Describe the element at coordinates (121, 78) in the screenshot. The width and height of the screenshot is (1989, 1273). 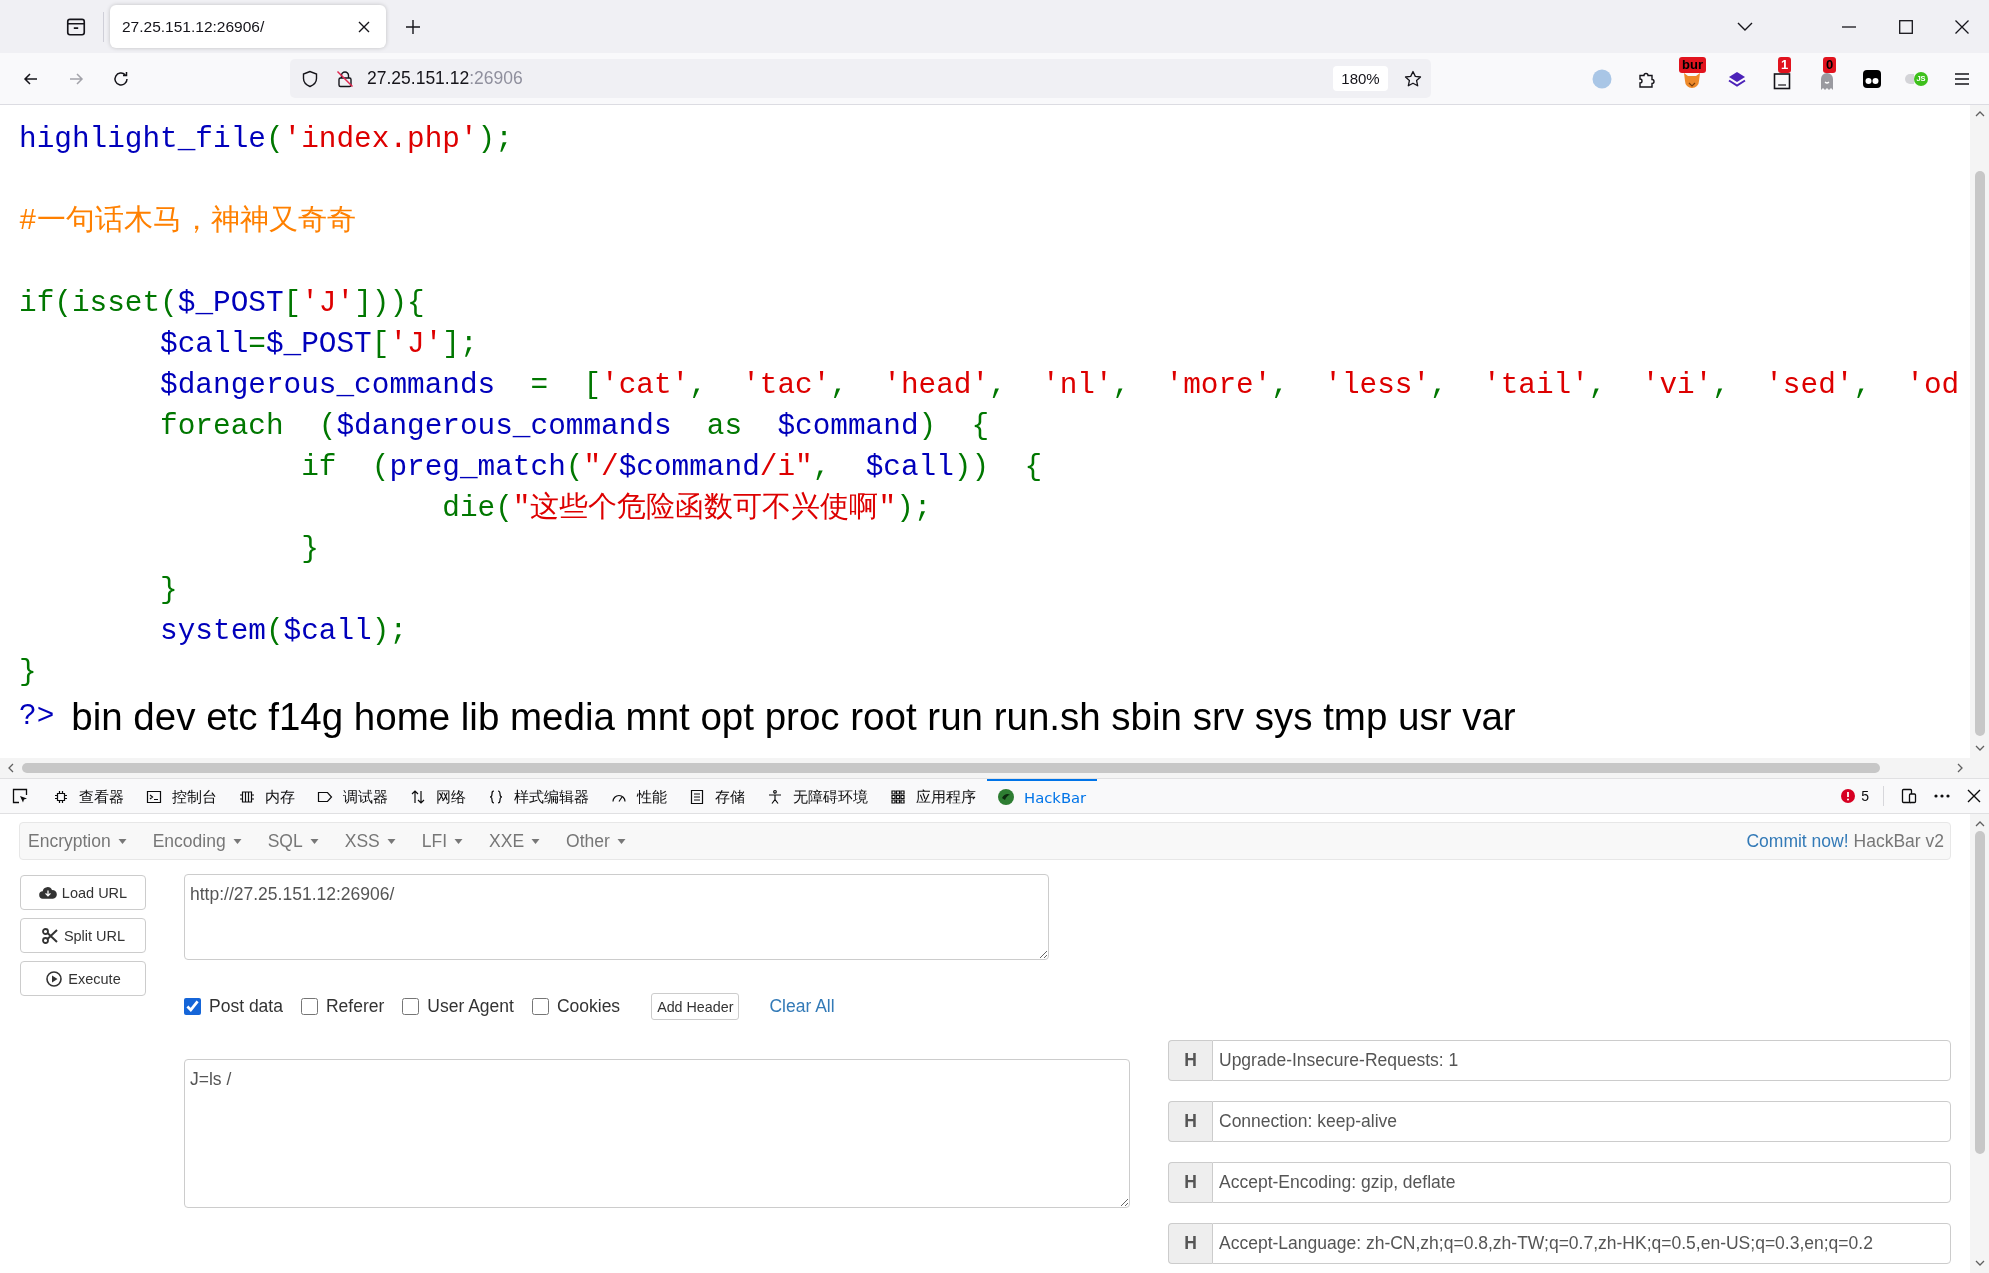
I see `reload-icon` at that location.